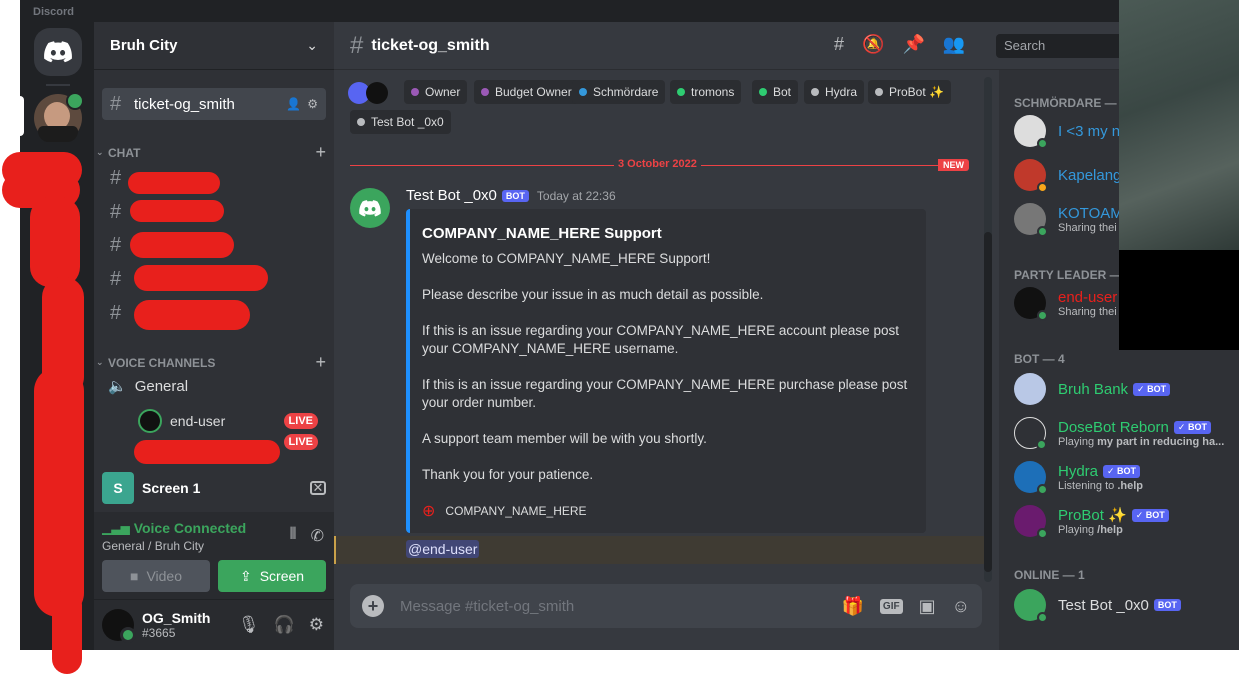  I want to click on member-item: Hydra ✓ BOT Listening to .help, so click(1121, 477).